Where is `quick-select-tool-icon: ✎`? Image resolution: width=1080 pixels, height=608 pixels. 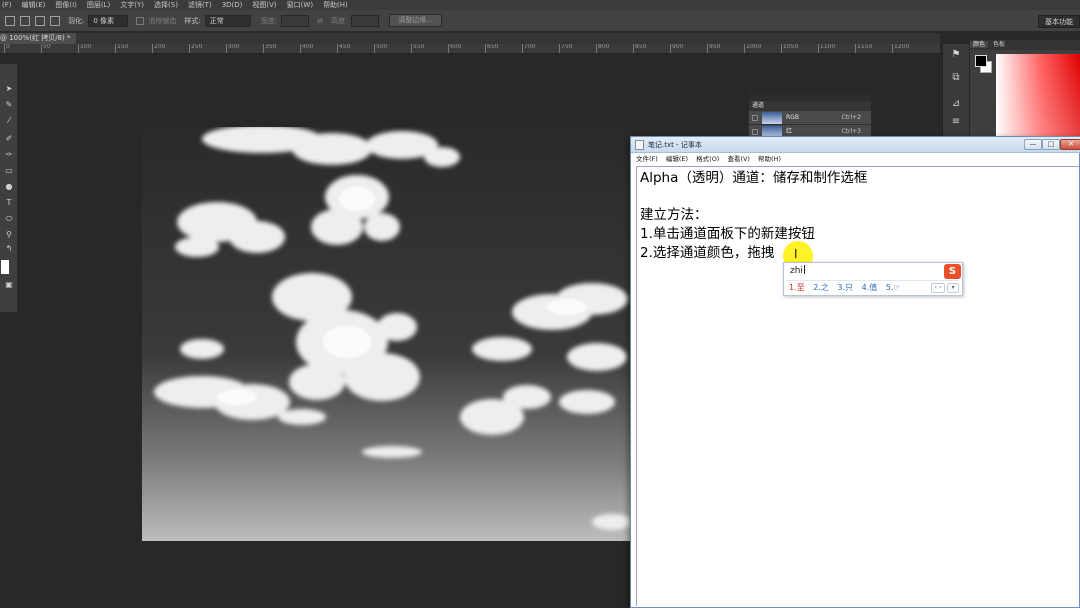
quick-select-tool-icon: ✎ is located at coordinates (9, 105).